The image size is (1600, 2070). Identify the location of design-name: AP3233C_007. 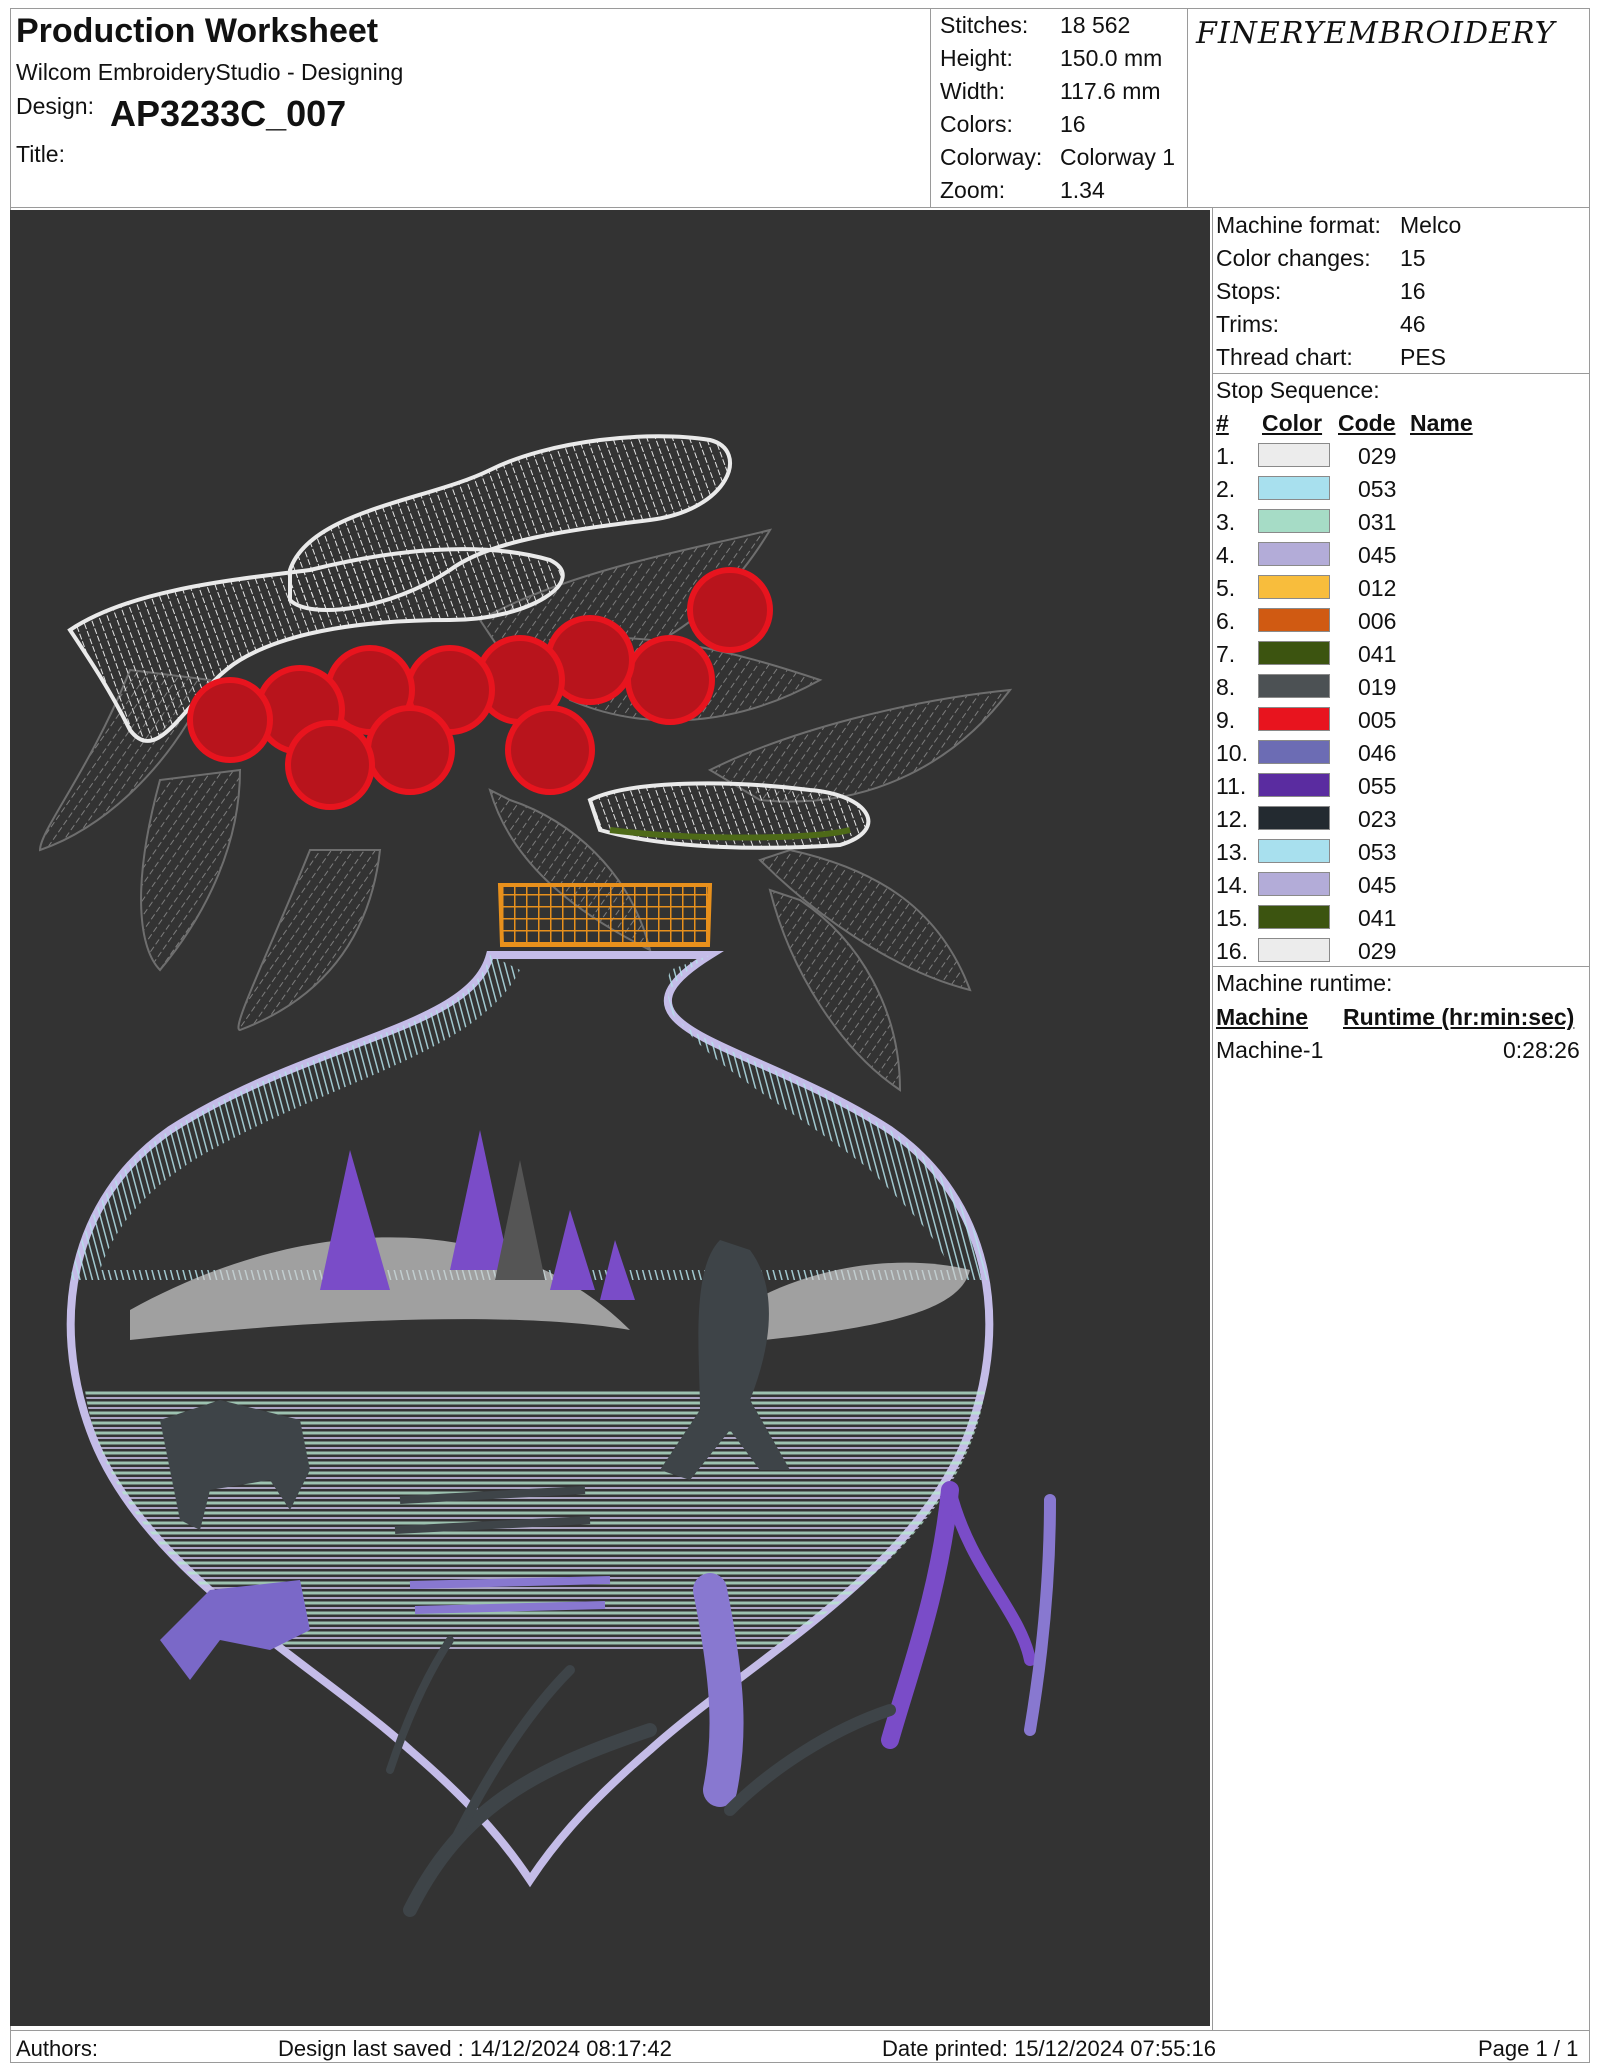
(228, 113).